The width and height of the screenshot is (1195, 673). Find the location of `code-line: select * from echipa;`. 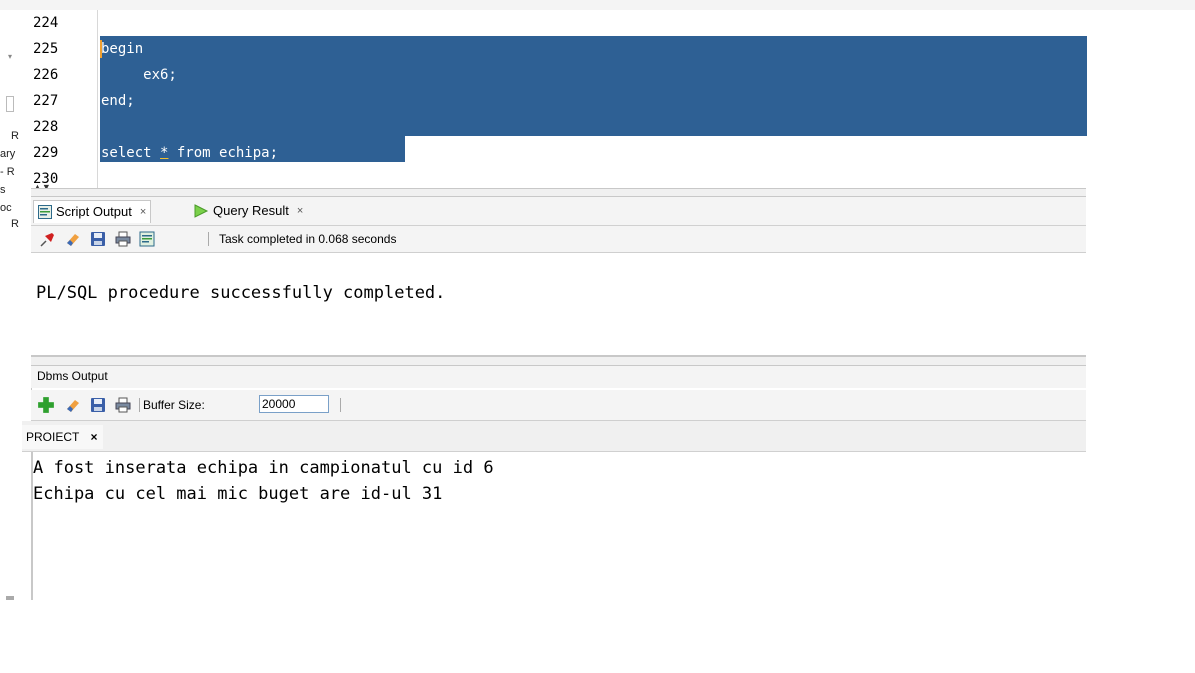

code-line: select * from echipa; is located at coordinates (189, 153).